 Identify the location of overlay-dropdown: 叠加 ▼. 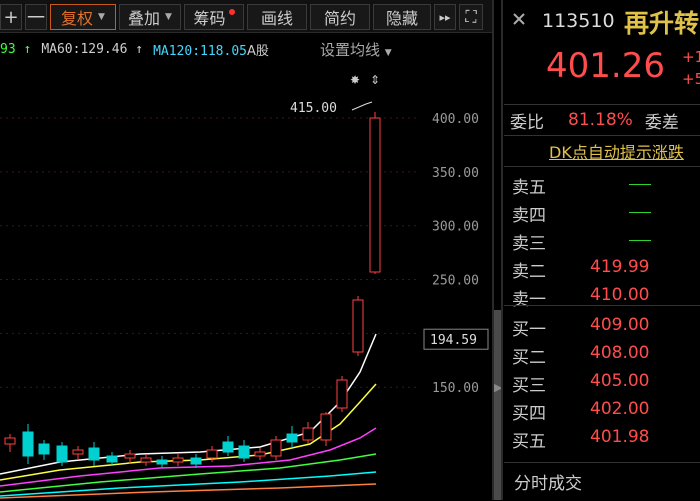
(150, 17).